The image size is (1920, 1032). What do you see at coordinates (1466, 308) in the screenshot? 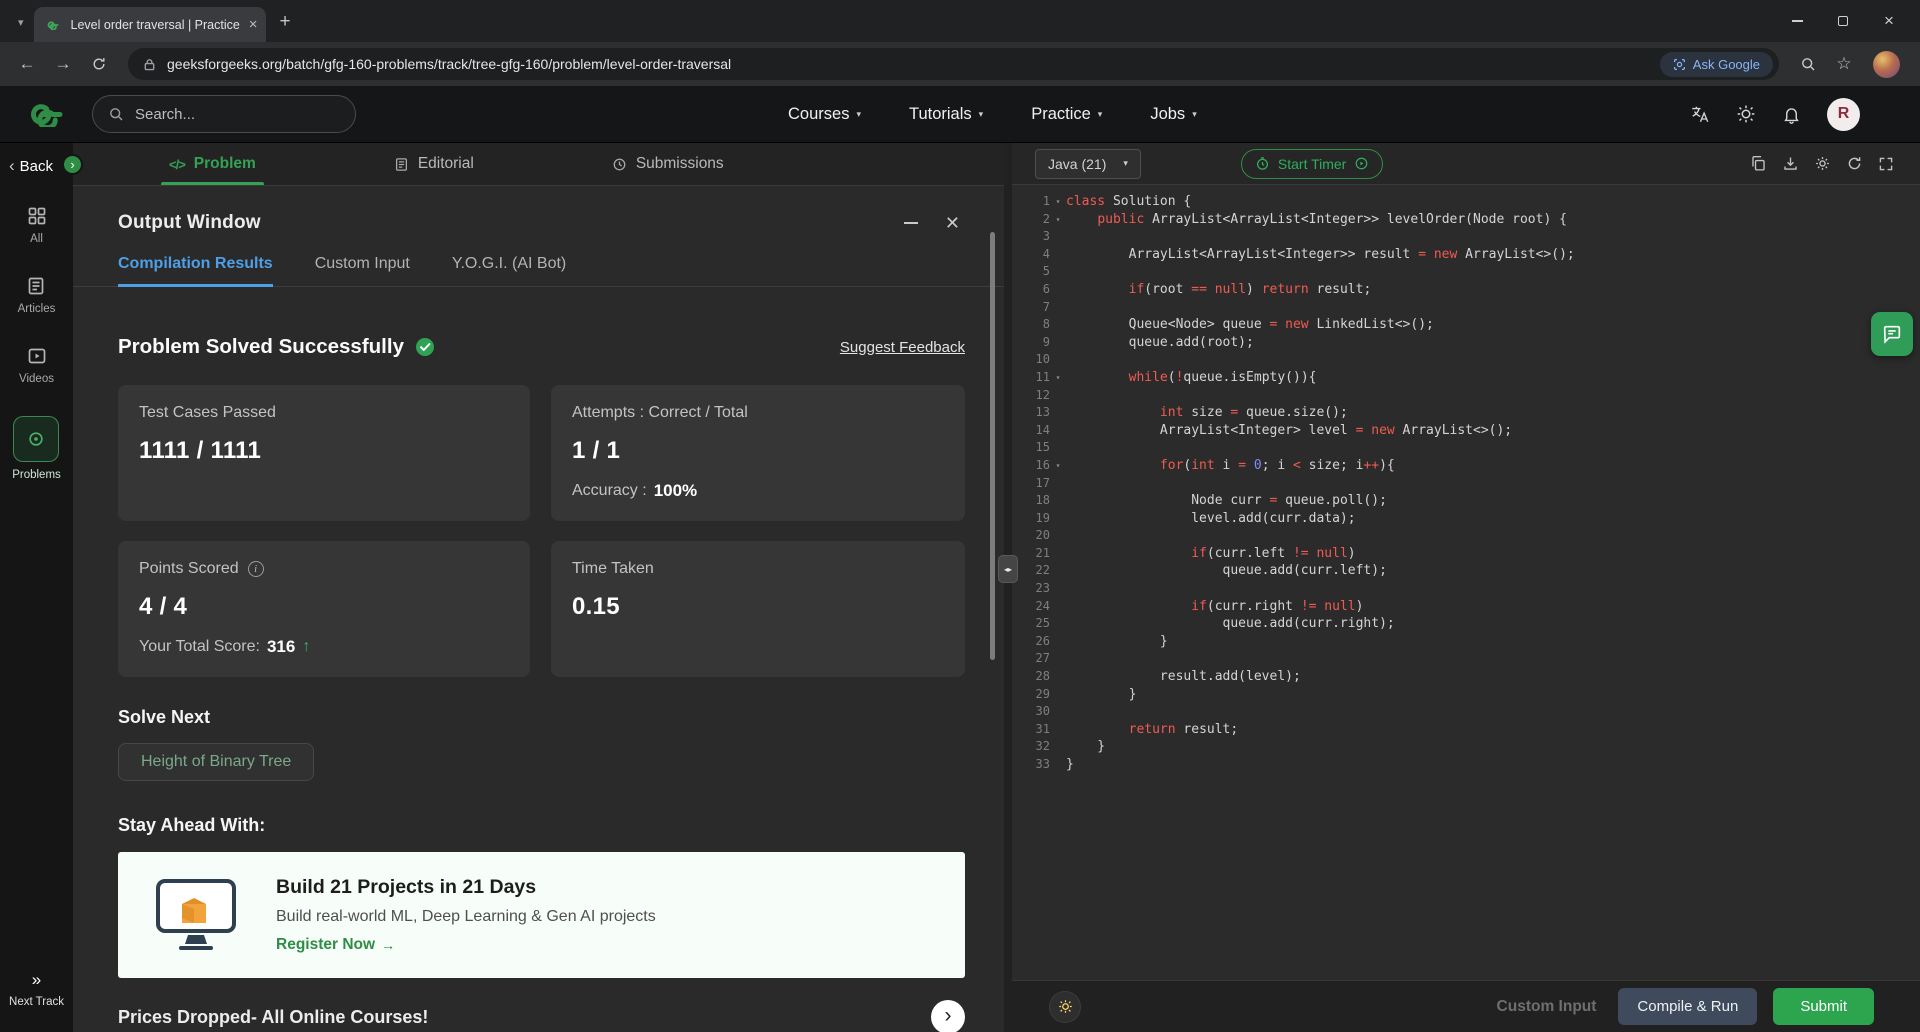
I see `code-line: 7` at bounding box center [1466, 308].